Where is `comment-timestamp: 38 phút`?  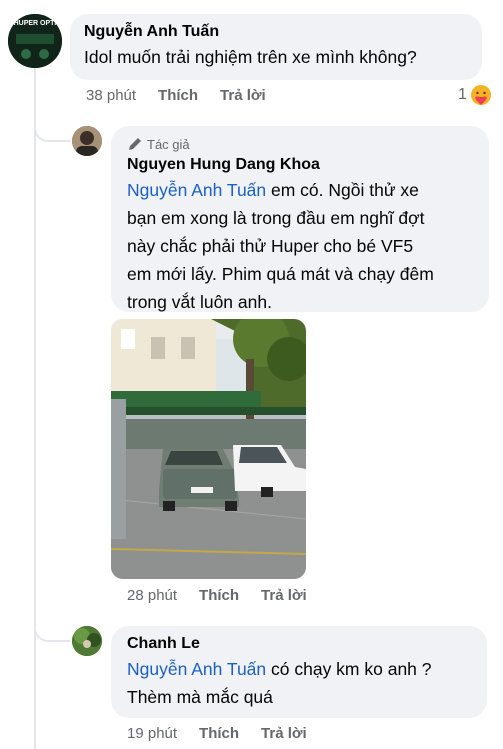 comment-timestamp: 38 phút is located at coordinates (111, 95).